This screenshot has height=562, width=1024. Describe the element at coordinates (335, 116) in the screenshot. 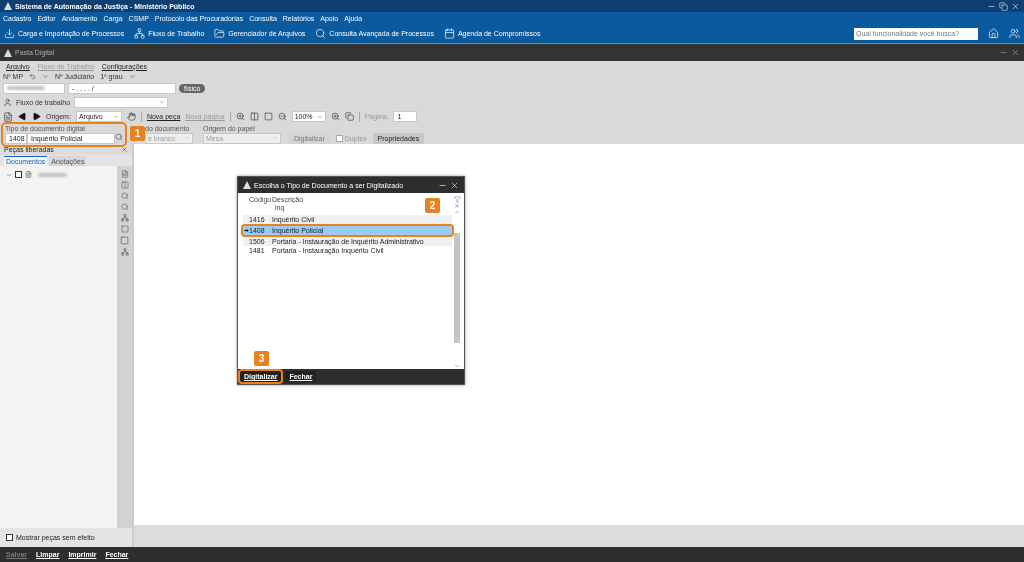

I see `zoom-in-icon` at that location.